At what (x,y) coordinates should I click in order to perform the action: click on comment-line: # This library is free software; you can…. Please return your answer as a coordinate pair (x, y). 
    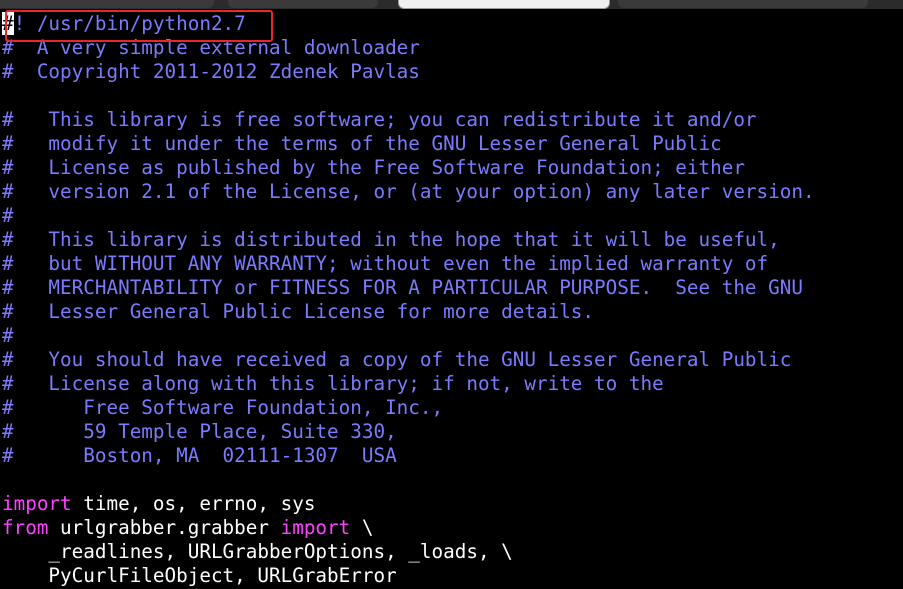
    Looking at the image, I should click on (379, 119).